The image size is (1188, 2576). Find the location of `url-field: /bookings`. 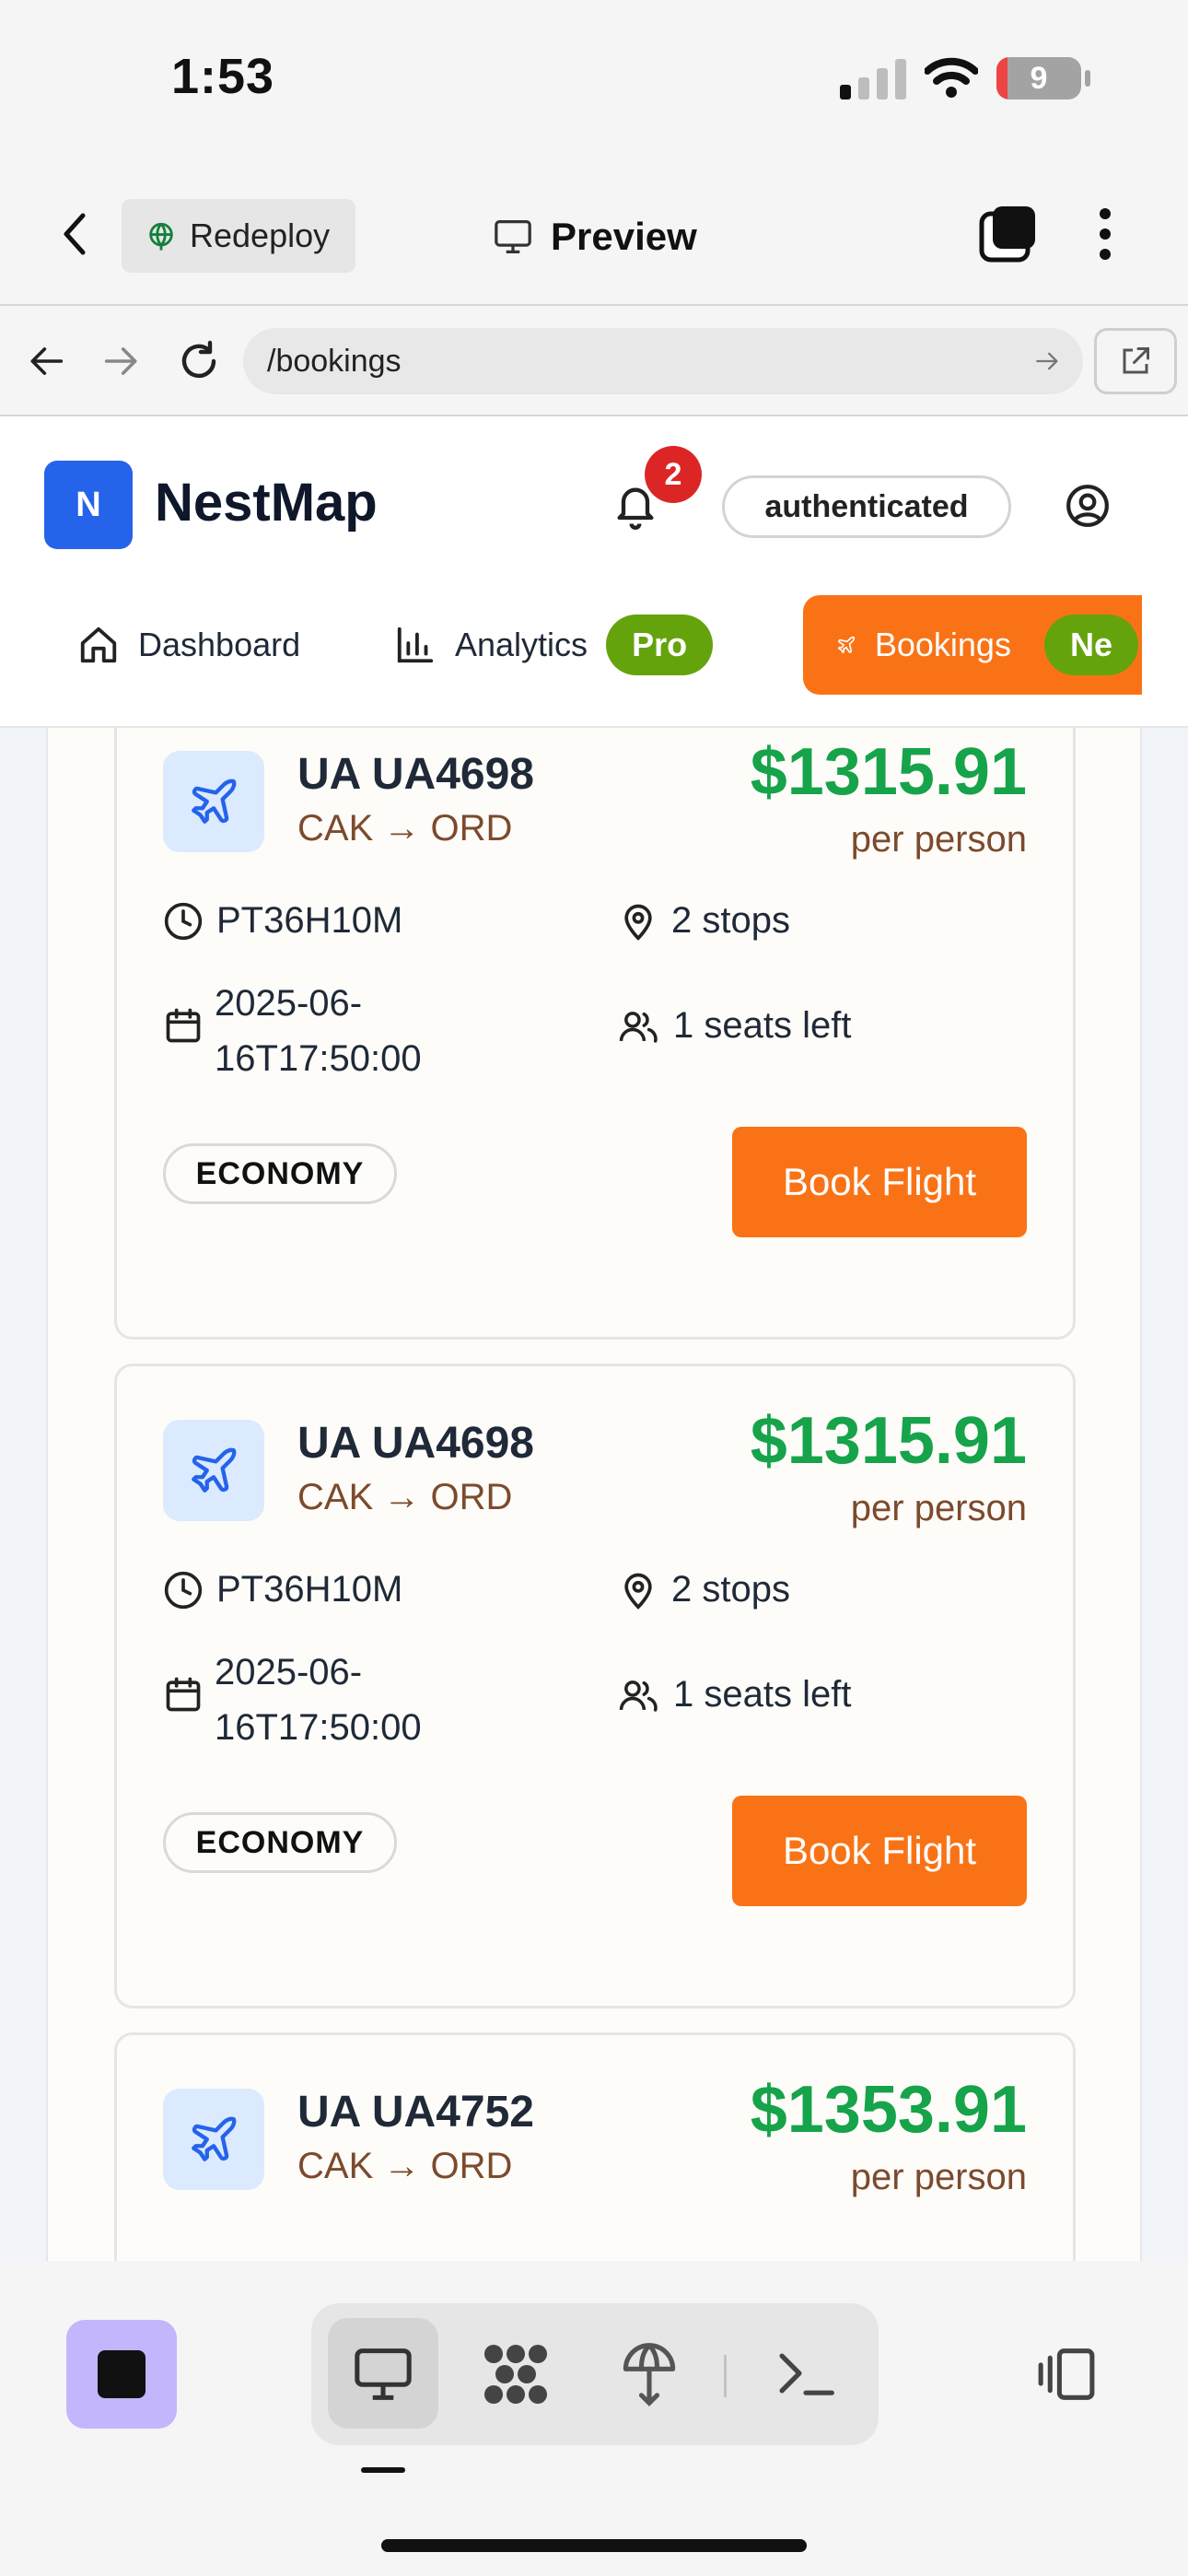

url-field: /bookings is located at coordinates (663, 361).